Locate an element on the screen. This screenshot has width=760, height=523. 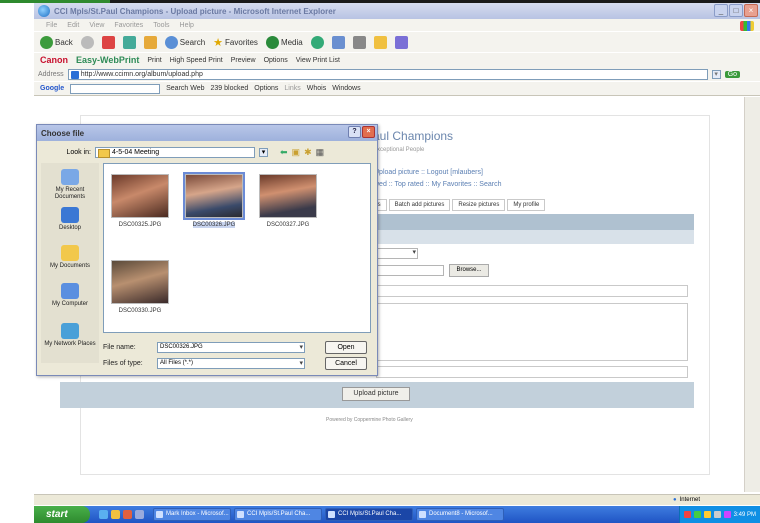
status-zone: Internet is located at coordinates (689, 500).